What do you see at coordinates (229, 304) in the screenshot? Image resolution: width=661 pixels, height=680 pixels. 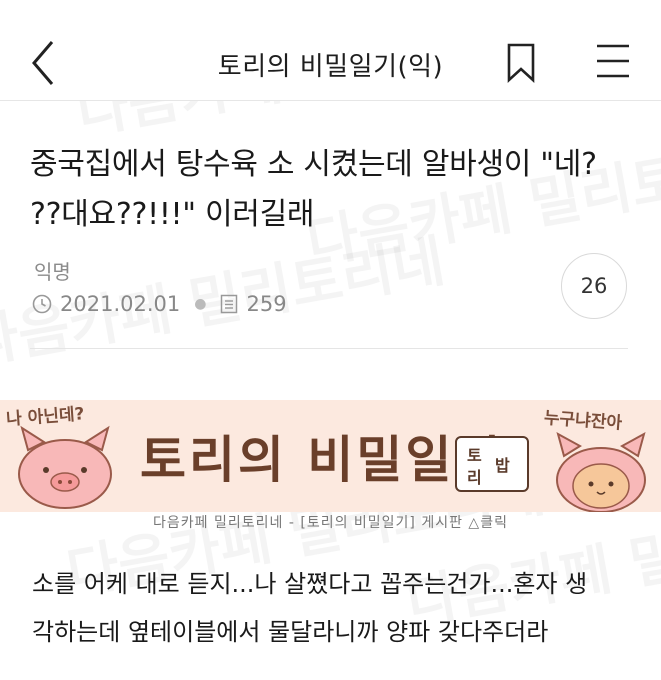 I see `document-icon` at bounding box center [229, 304].